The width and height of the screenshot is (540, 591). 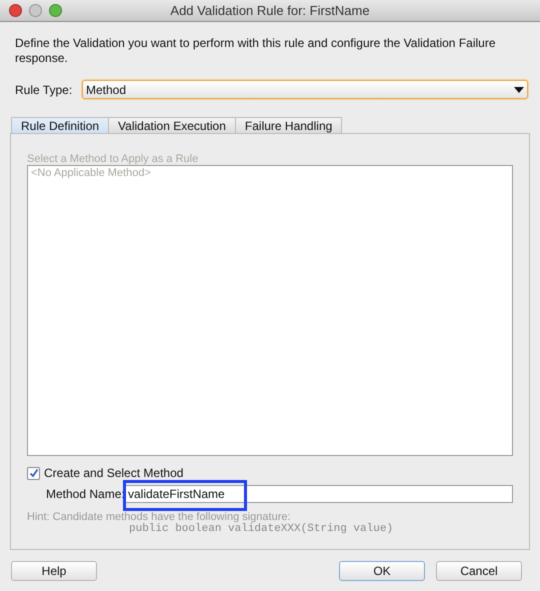 What do you see at coordinates (15, 10) in the screenshot?
I see `close-button` at bounding box center [15, 10].